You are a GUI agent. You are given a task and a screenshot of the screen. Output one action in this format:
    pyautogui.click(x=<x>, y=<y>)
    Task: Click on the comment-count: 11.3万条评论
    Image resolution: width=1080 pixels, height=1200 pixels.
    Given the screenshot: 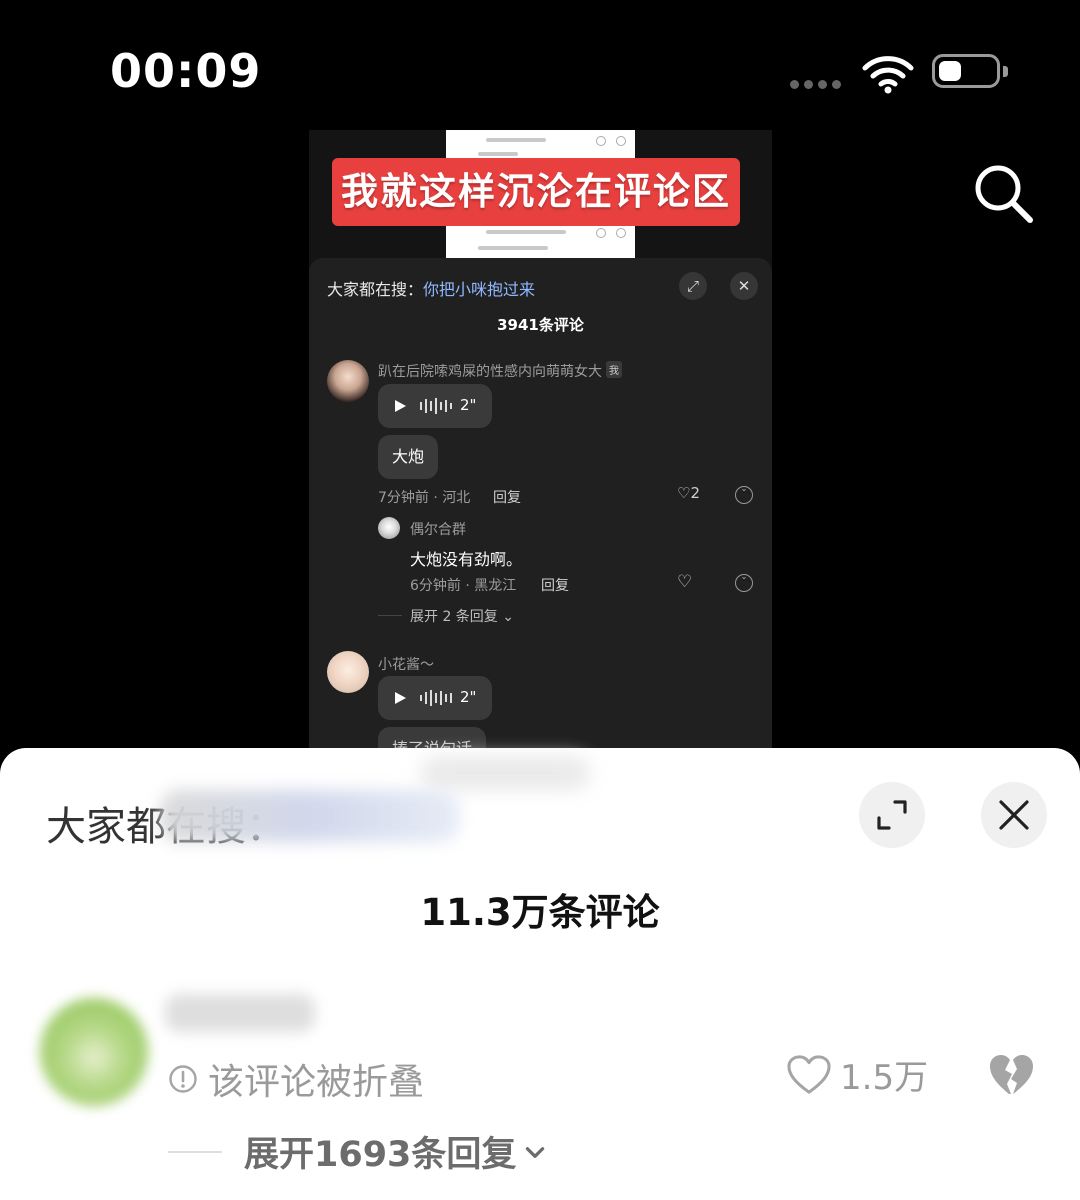 What is the action you would take?
    pyautogui.click(x=540, y=912)
    